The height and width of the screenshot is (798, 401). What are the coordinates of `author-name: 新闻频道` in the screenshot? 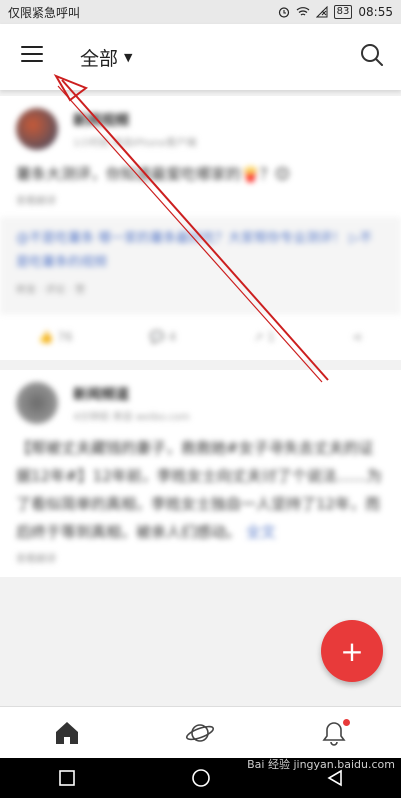 It's located at (131, 394).